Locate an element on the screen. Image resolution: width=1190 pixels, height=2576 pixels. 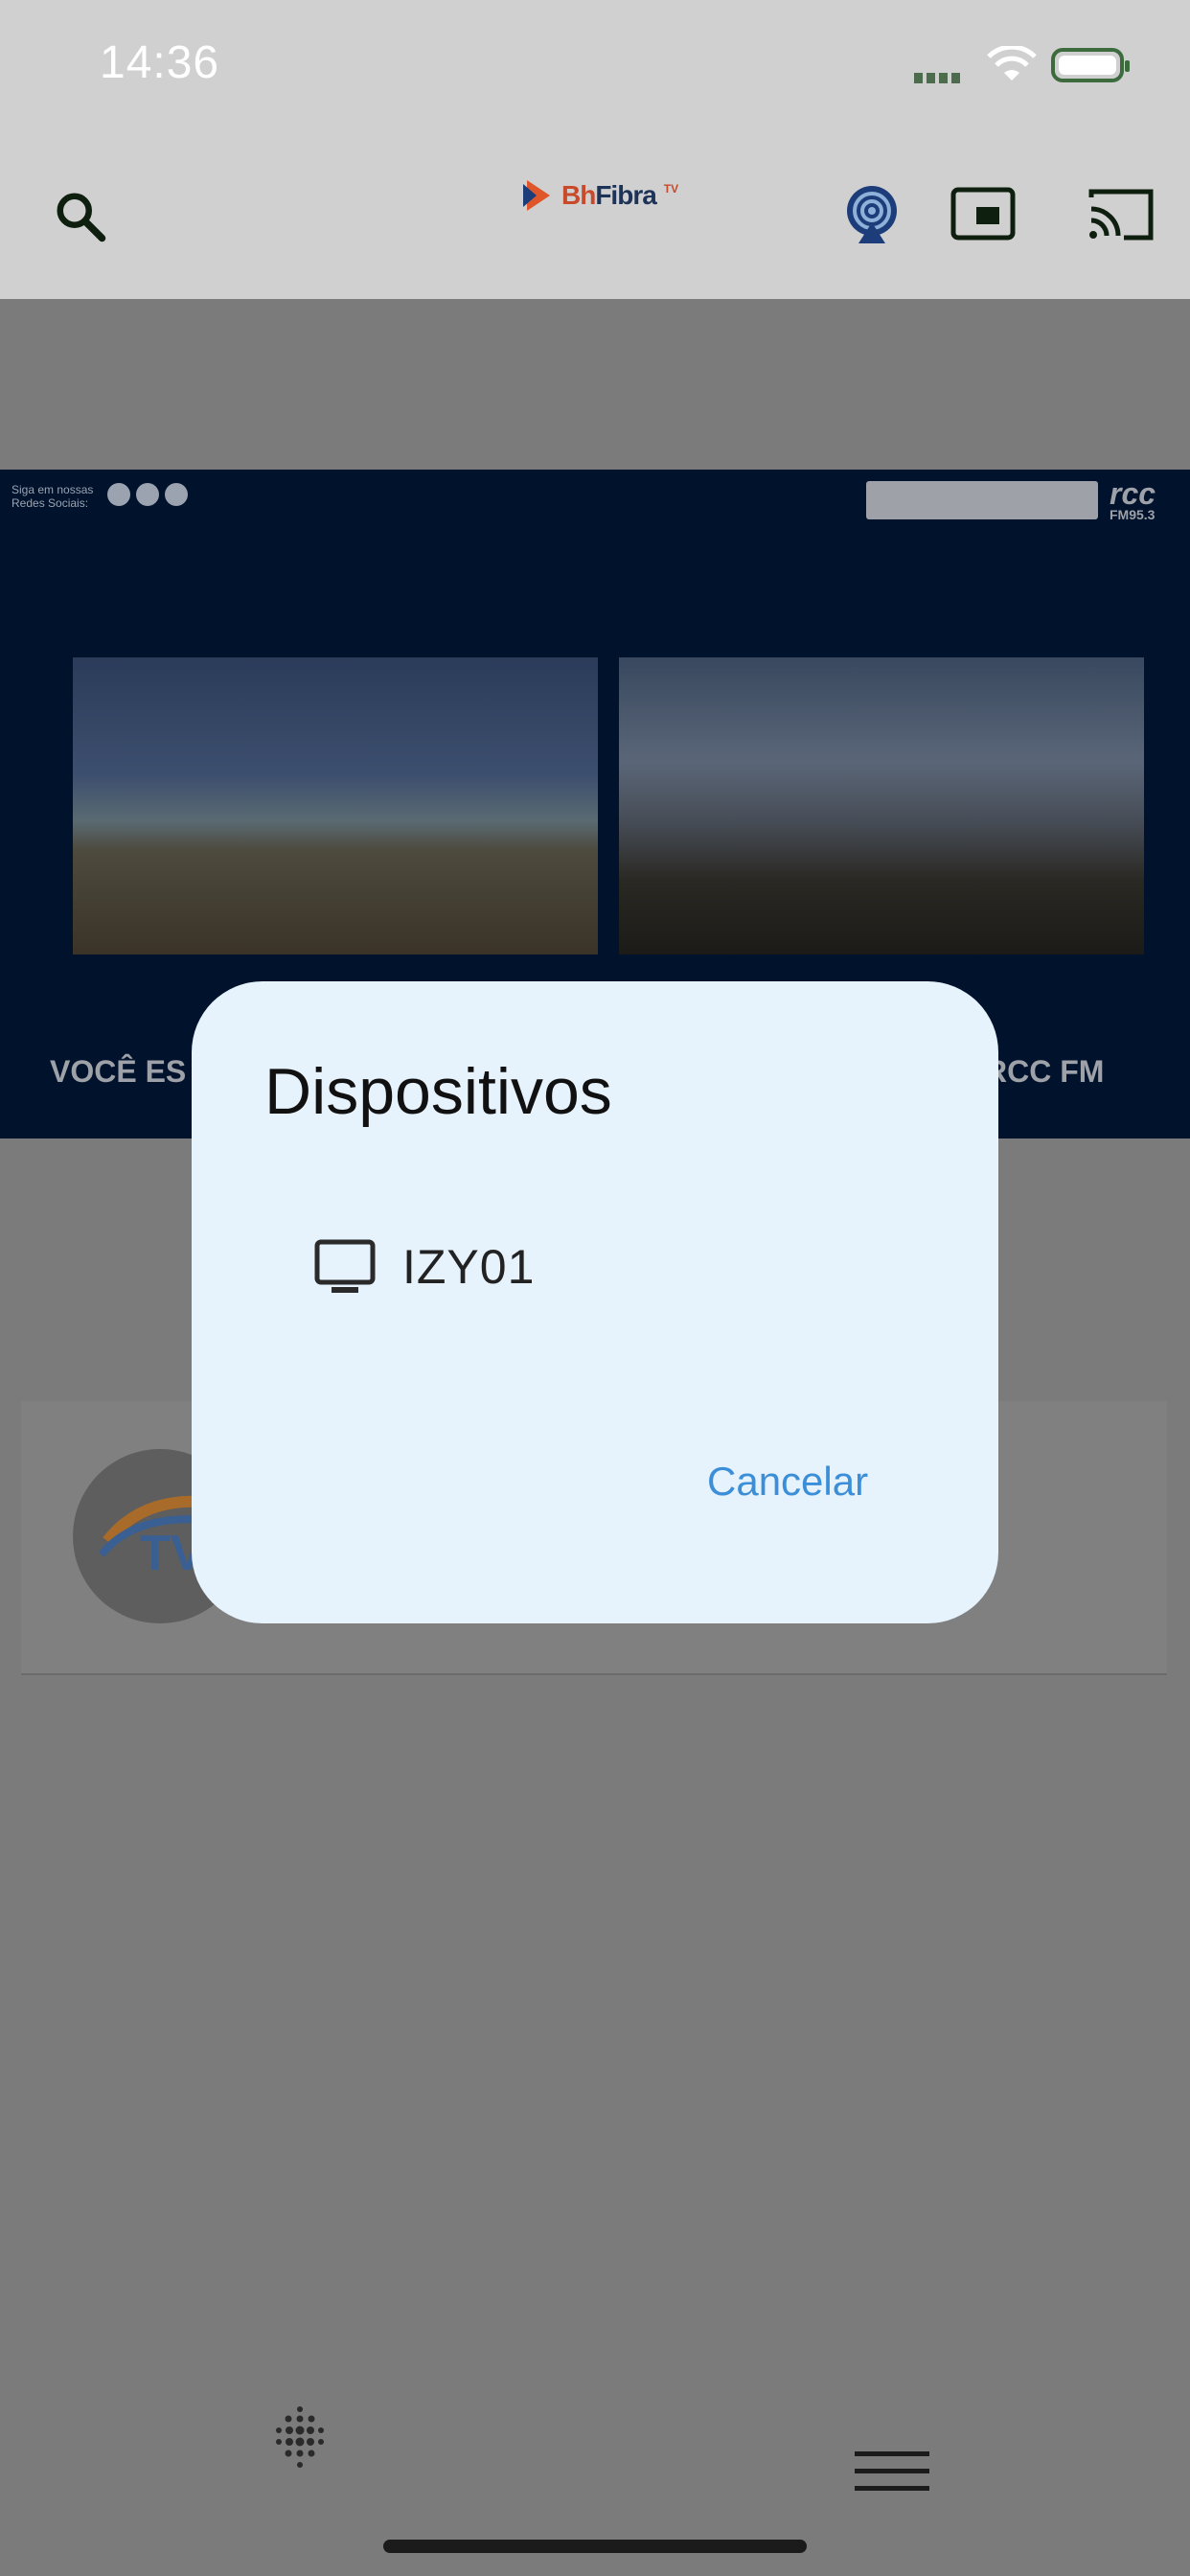
picture-in-picture-icon is located at coordinates (983, 214).